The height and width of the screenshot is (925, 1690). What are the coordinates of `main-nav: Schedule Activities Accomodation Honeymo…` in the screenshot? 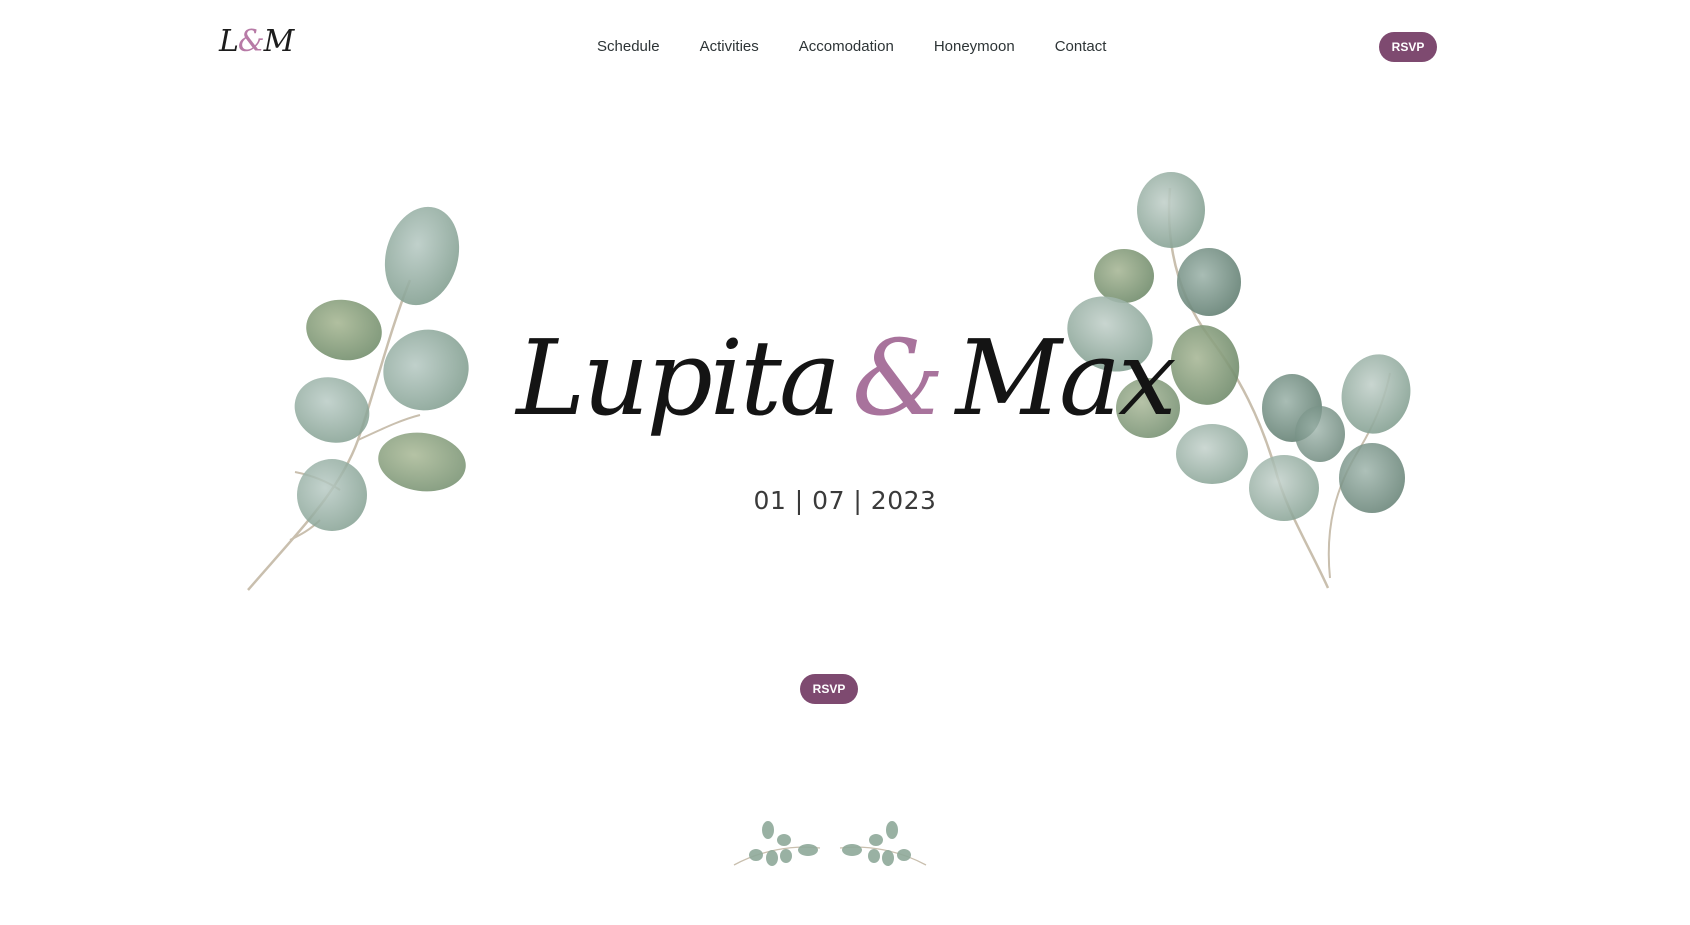 It's located at (851, 46).